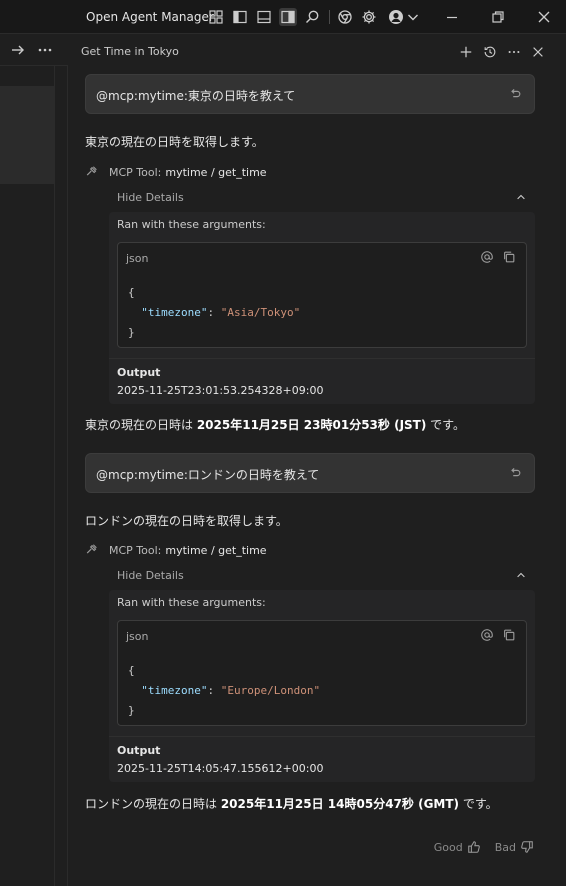  I want to click on user-message-text: @mcp:mytime:東京の日時を教えて, so click(196, 96).